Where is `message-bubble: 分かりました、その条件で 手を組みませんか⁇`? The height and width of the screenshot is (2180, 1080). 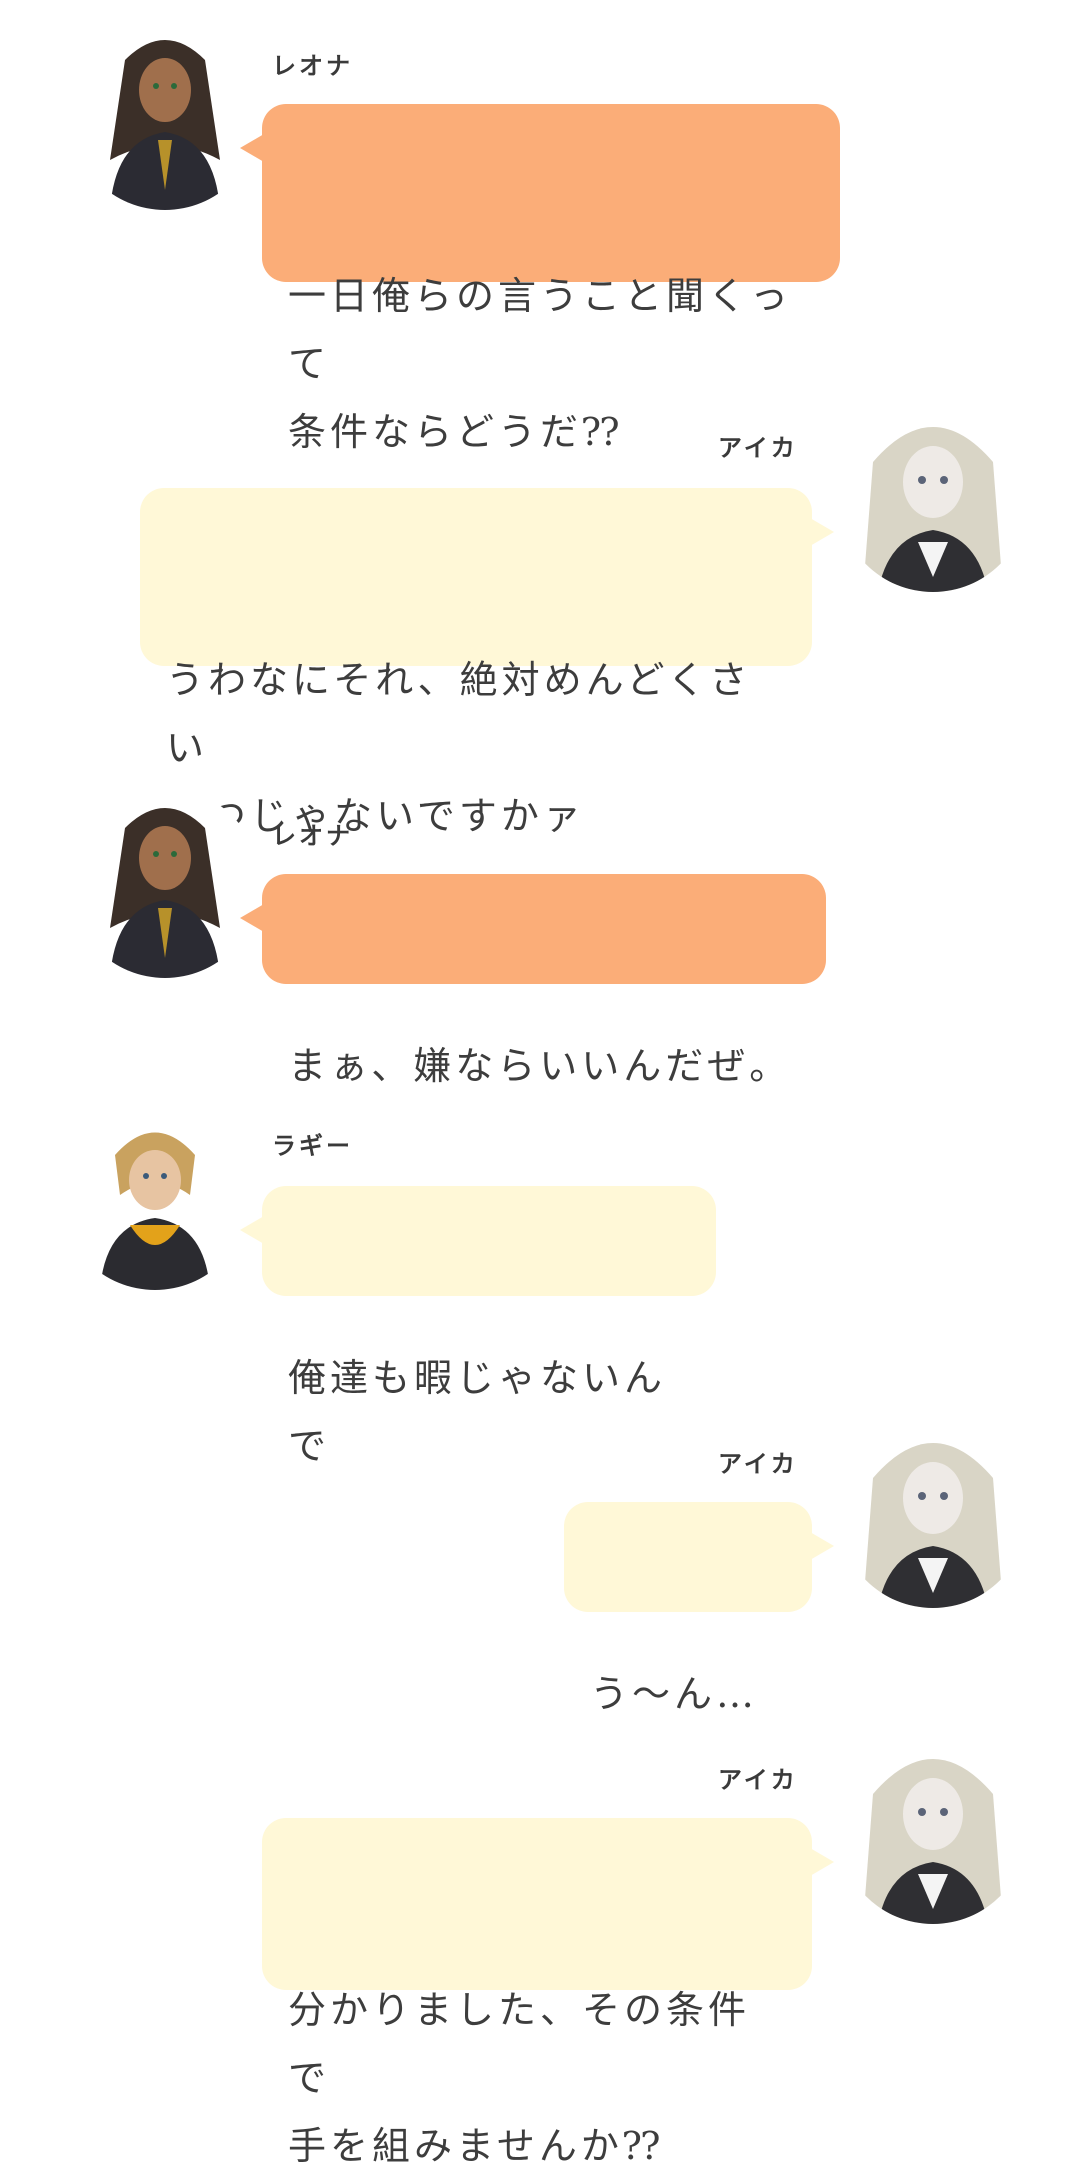
message-bubble: 分かりました、その条件で 手を組みませんか⁇ is located at coordinates (548, 1993).